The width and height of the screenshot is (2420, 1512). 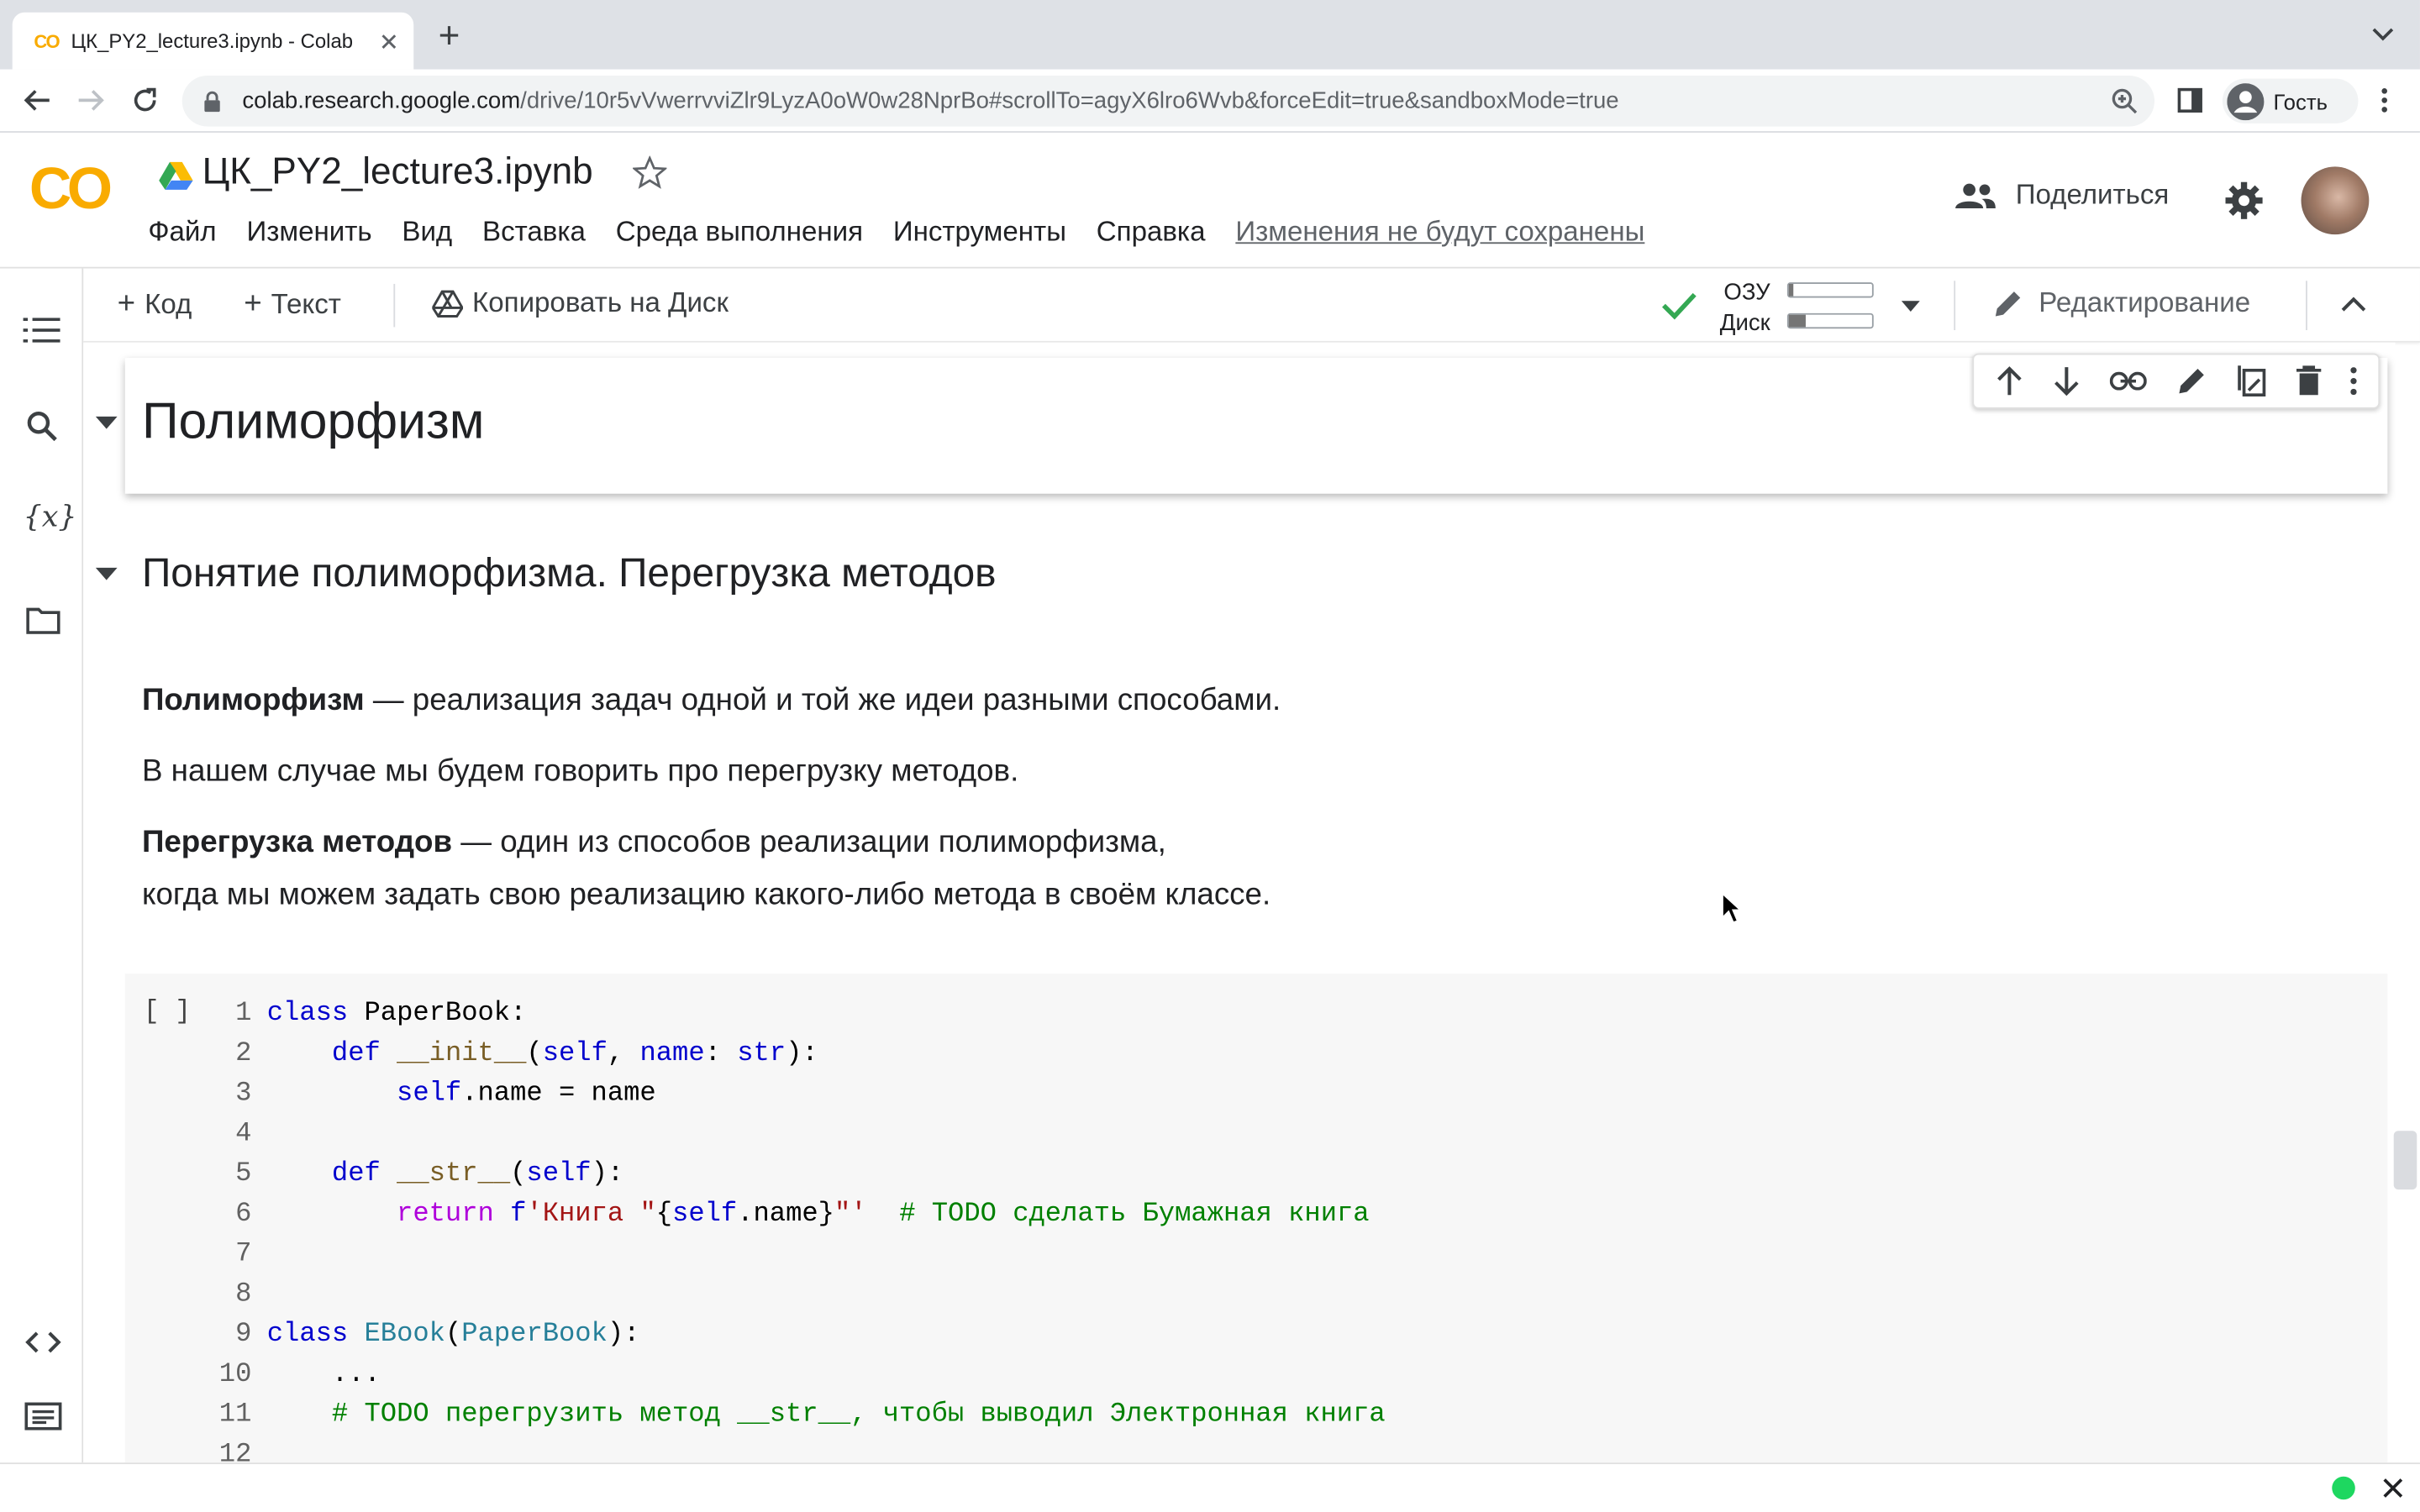 I want to click on line-number: 7, so click(x=243, y=1254).